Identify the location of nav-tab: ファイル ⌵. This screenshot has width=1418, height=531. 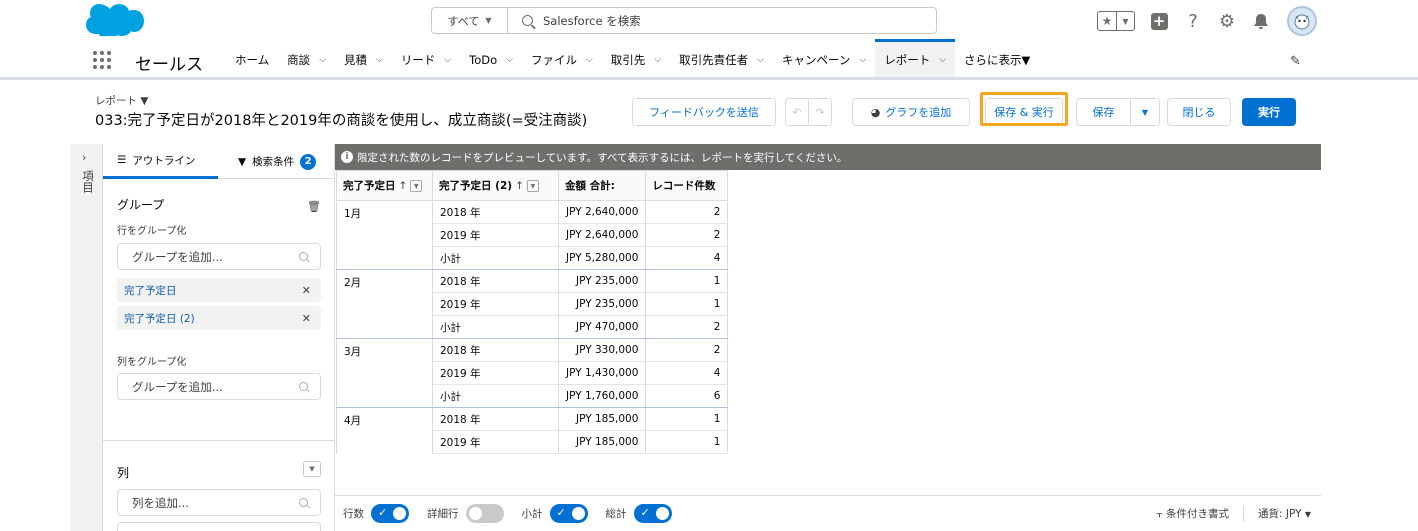
(562, 59).